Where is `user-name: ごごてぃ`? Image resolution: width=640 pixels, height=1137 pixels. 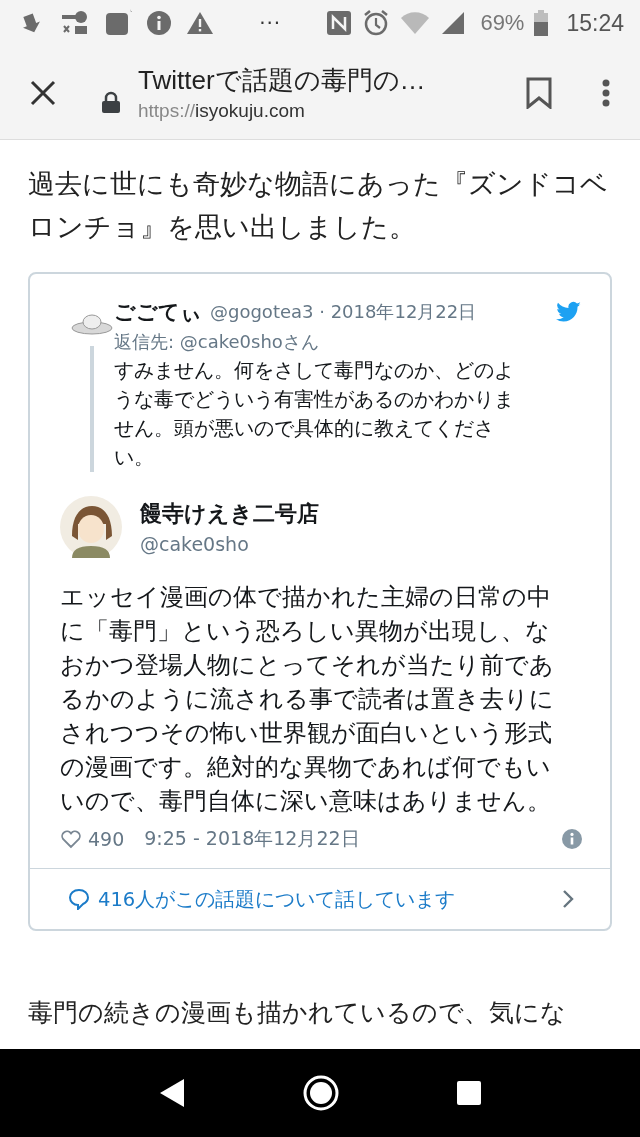
user-name: ごごてぃ is located at coordinates (158, 312).